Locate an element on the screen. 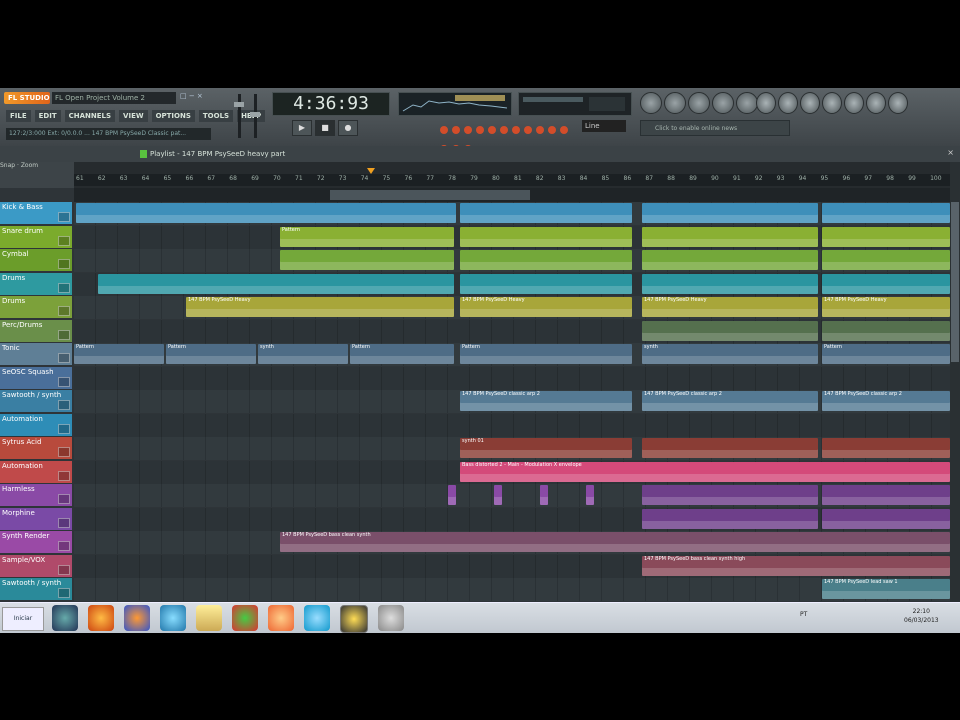  ie-icon is located at coordinates (173, 618).